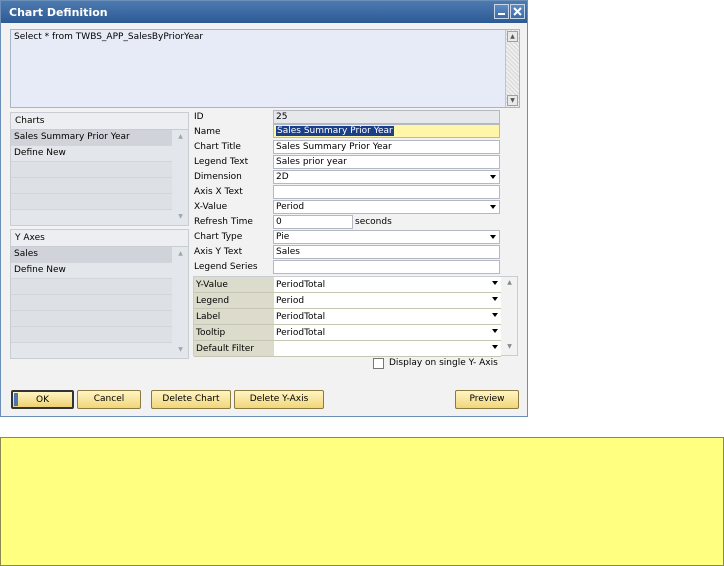 The height and width of the screenshot is (566, 724). Describe the element at coordinates (386, 162) in the screenshot. I see `legend-text-field: Sales prior year` at that location.